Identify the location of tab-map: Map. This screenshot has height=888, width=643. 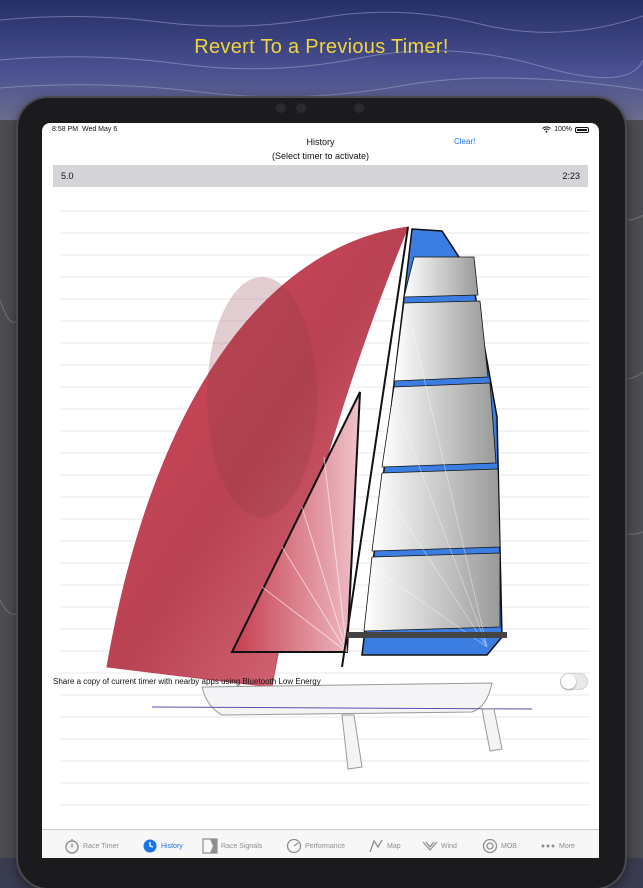
(384, 846).